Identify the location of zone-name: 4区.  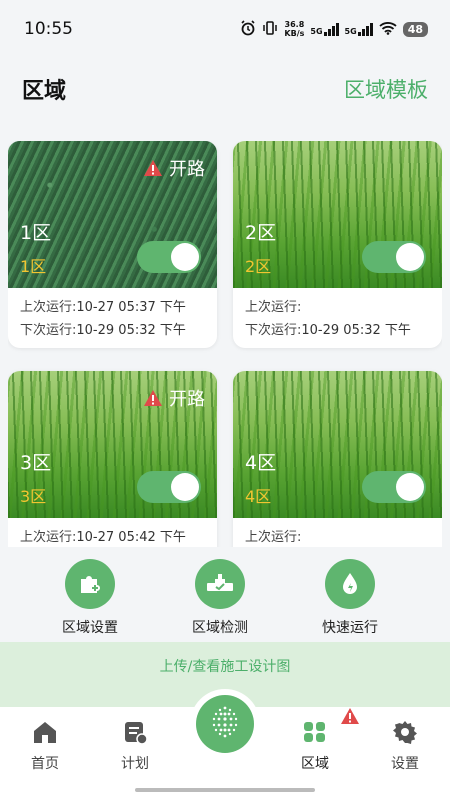
(261, 463).